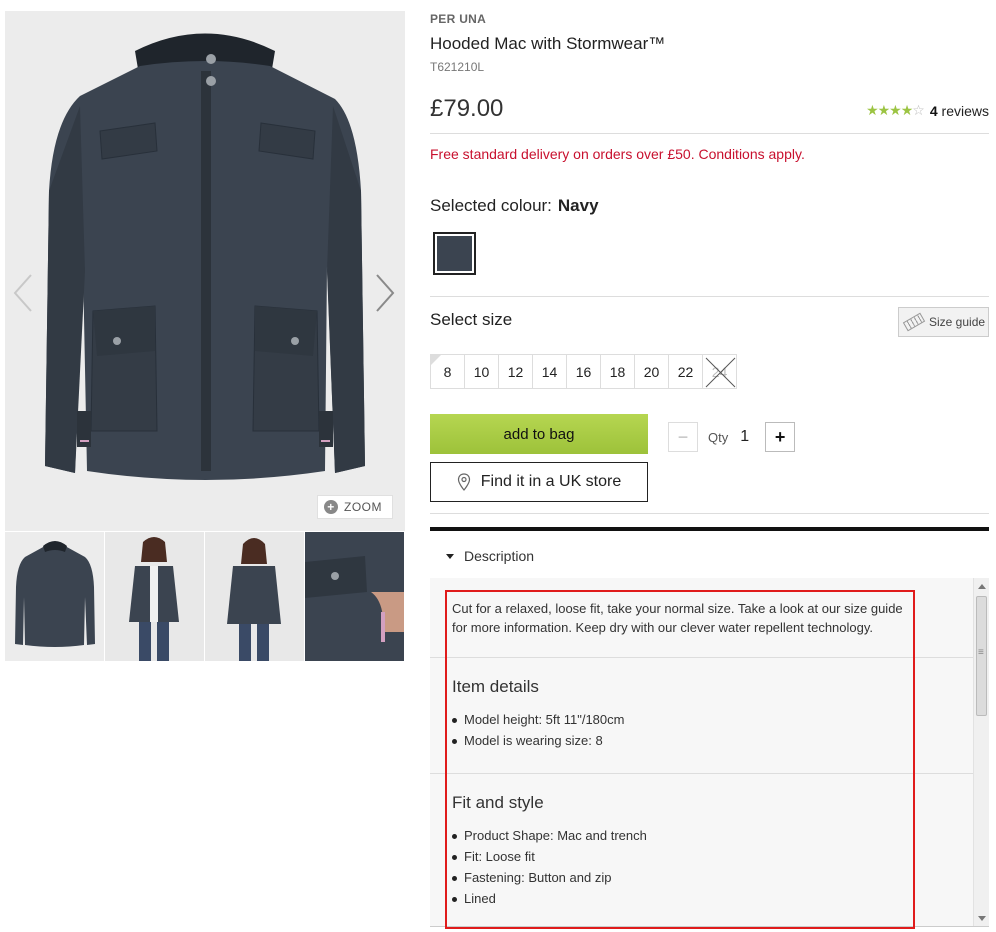  What do you see at coordinates (895, 110) in the screenshot?
I see `star-rating-icon: ★★★★☆` at bounding box center [895, 110].